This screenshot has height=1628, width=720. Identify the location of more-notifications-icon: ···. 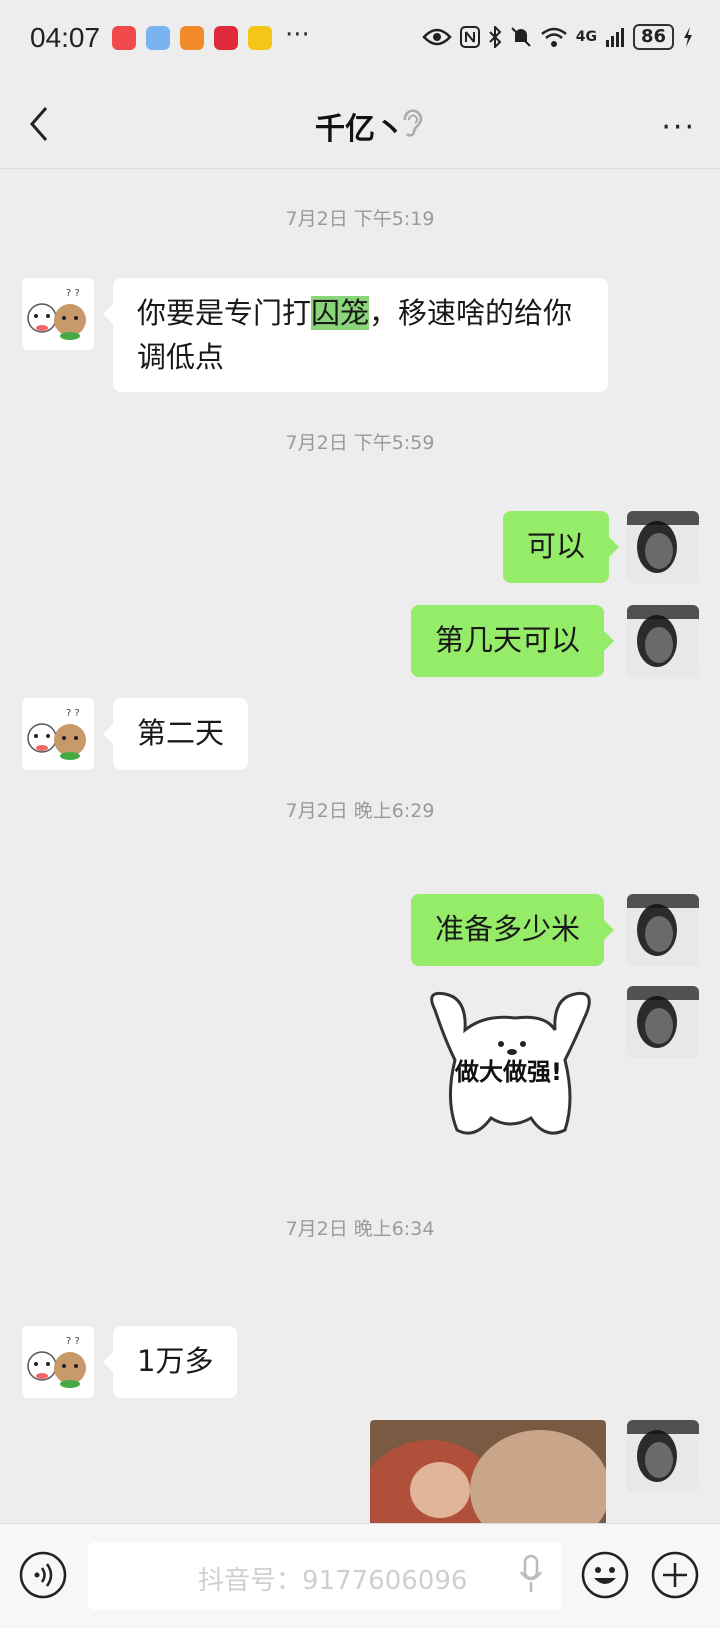
(297, 35).